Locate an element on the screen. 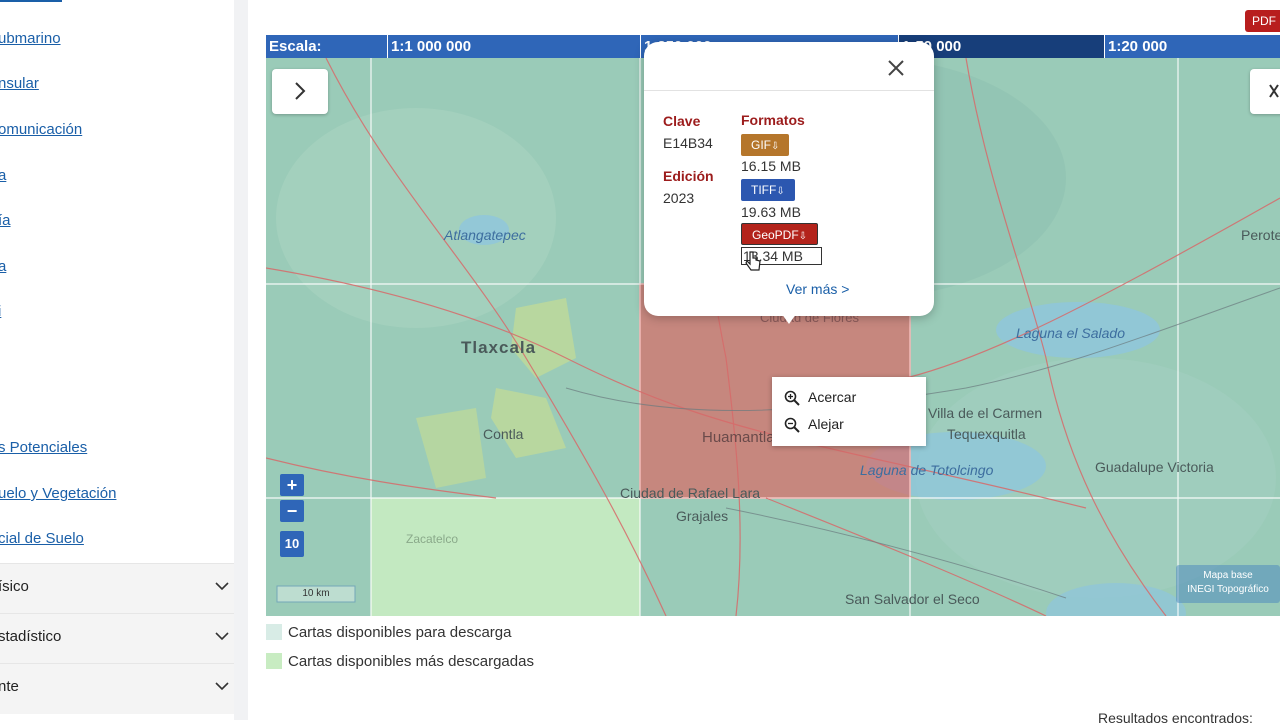  basemap-label-2: INEGI Topográfico is located at coordinates (1228, 589).